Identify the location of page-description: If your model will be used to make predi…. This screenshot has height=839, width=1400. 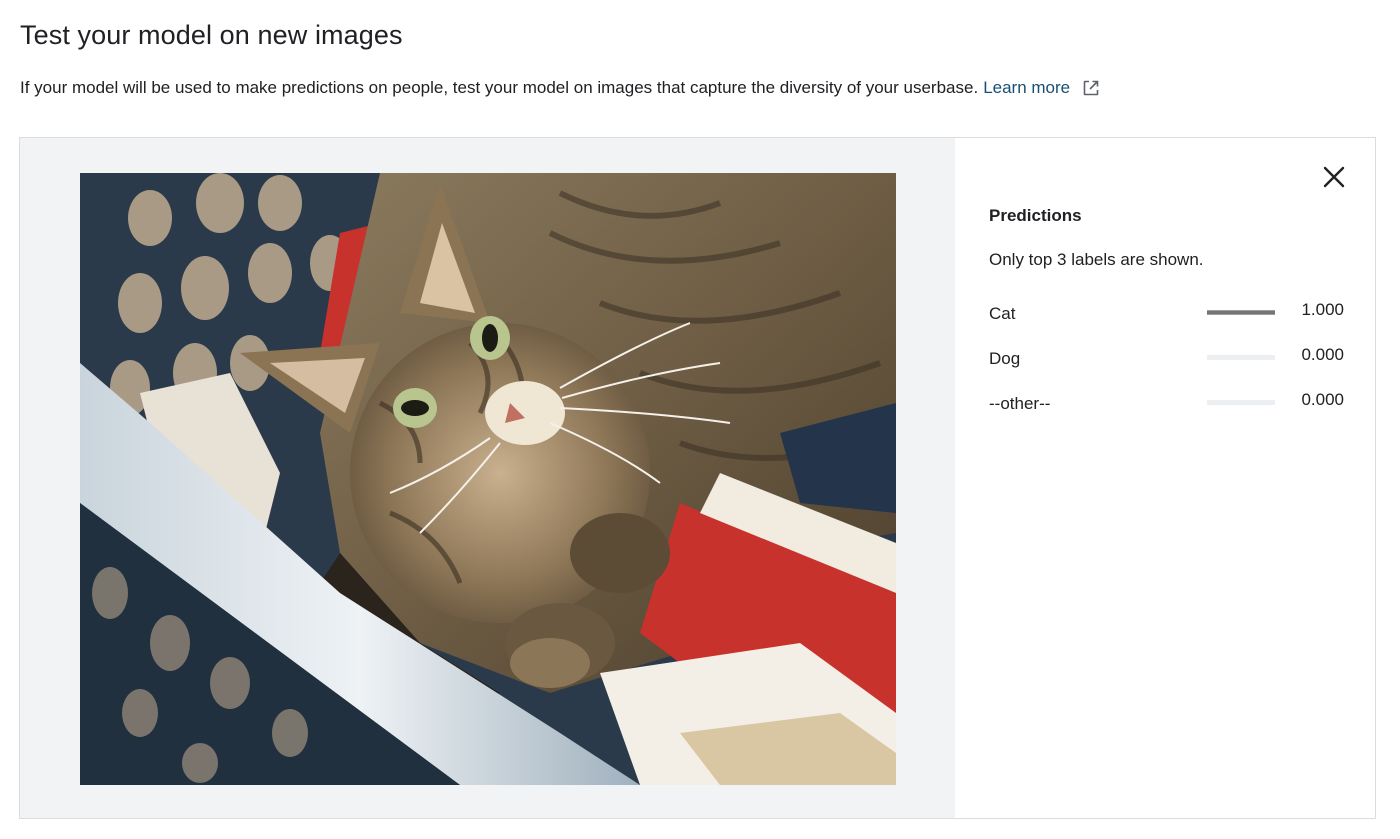
(560, 88).